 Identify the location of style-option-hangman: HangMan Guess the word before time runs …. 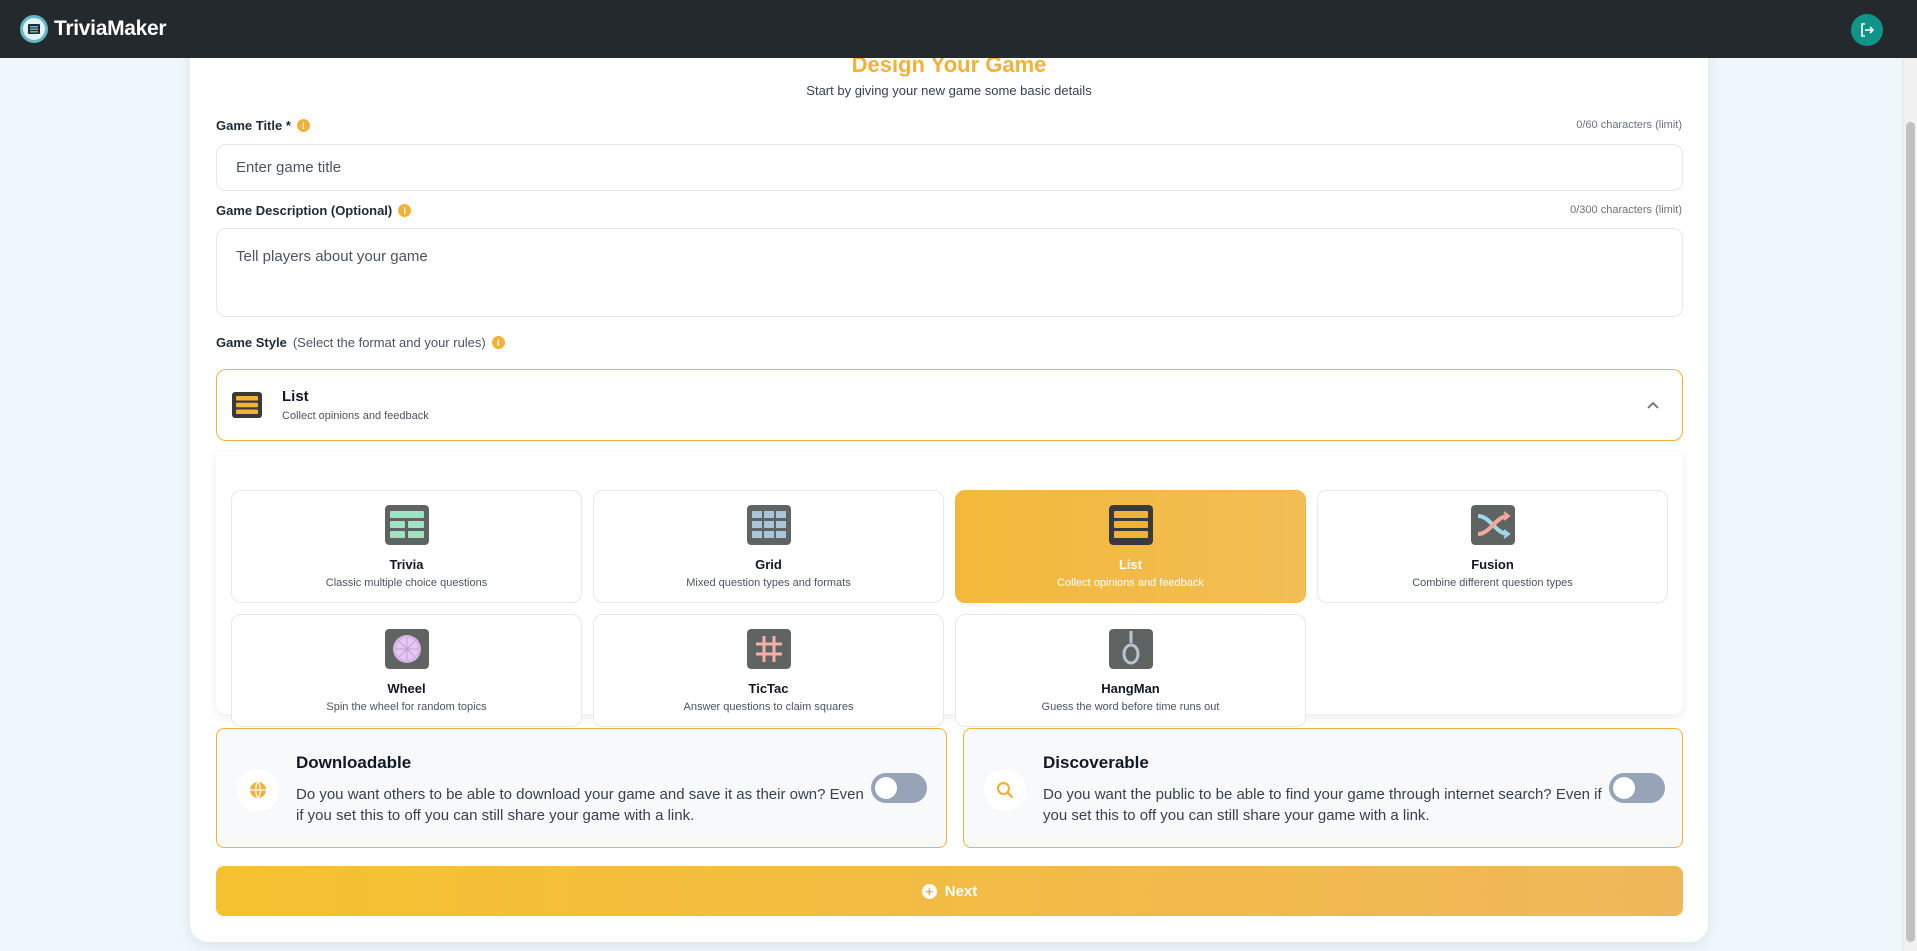
(1130, 670).